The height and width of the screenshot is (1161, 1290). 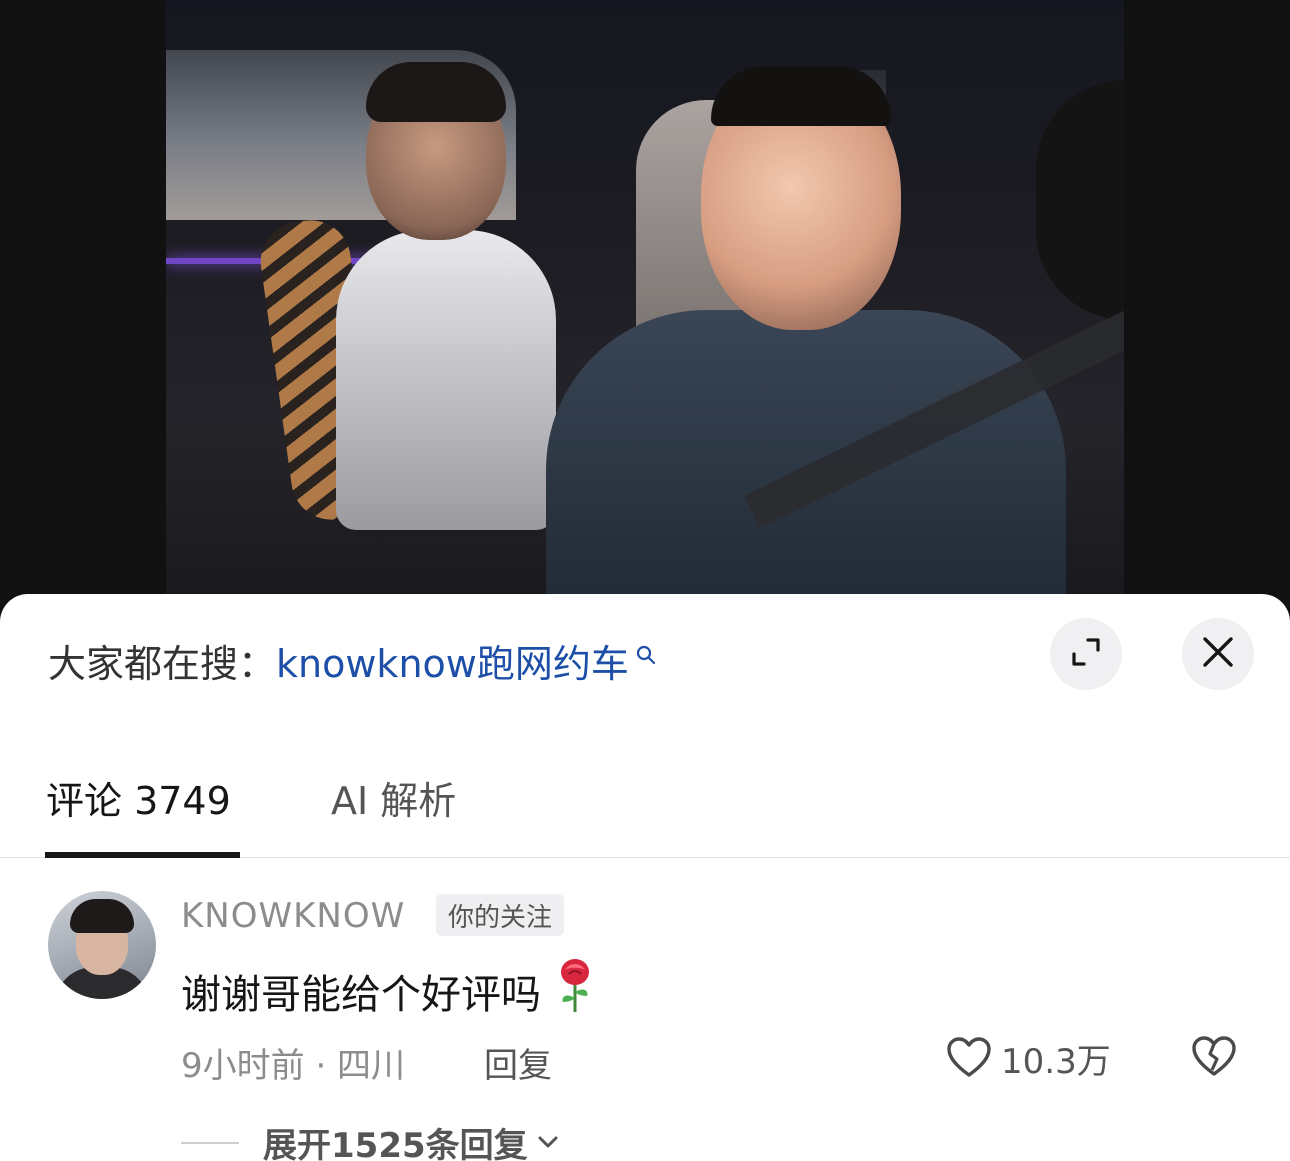 I want to click on expand-icon, so click(x=1086, y=654).